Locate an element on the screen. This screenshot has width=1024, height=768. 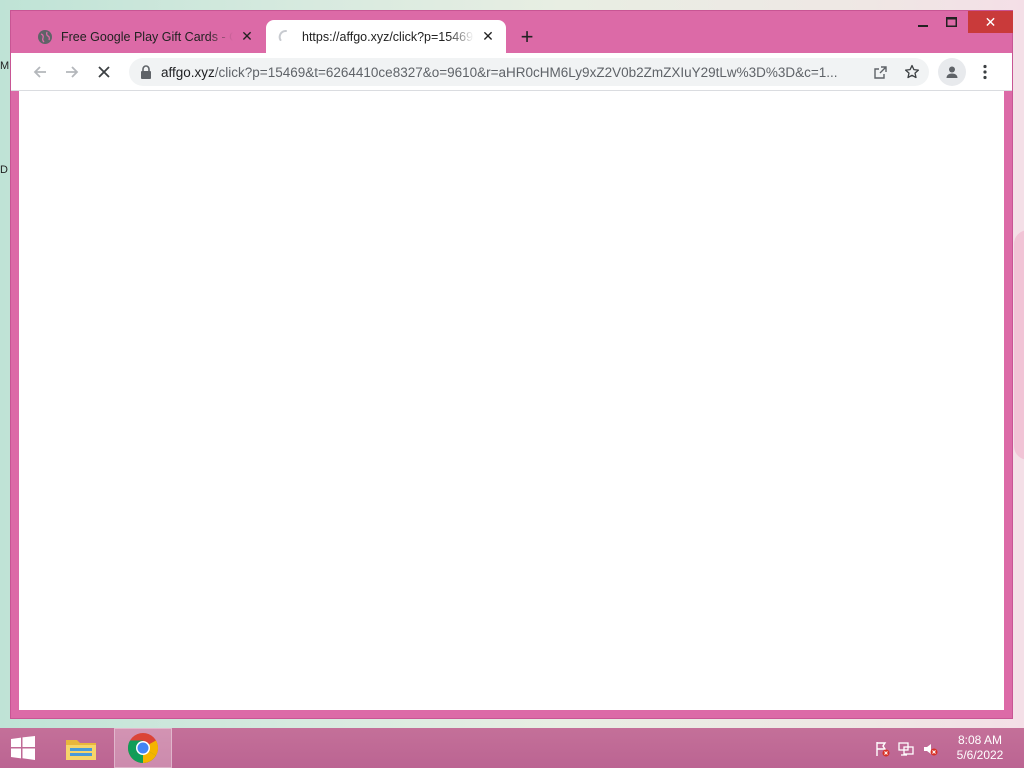
stop-loading-button is located at coordinates (104, 72).